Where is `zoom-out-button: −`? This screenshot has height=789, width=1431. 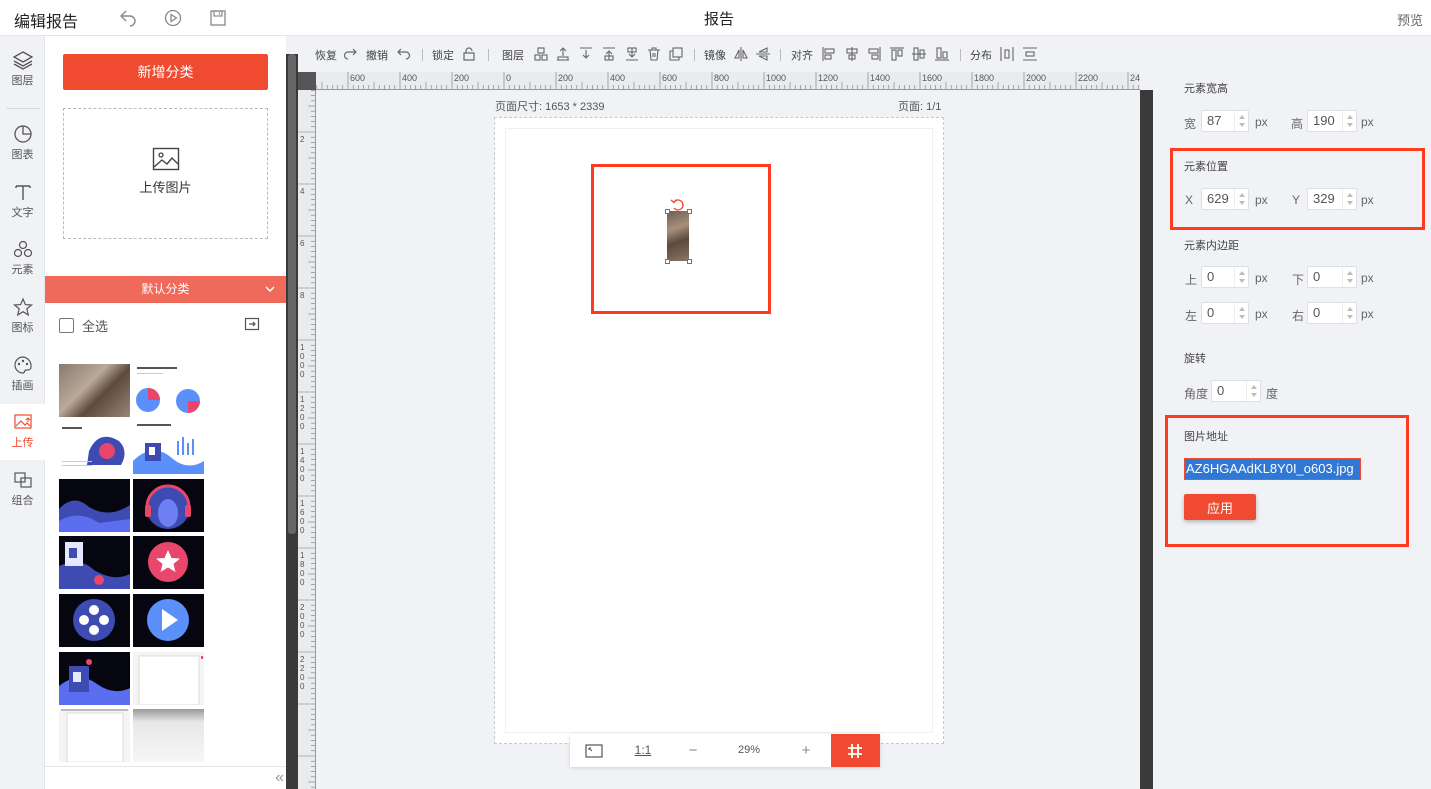
zoom-out-button: − is located at coordinates (693, 750).